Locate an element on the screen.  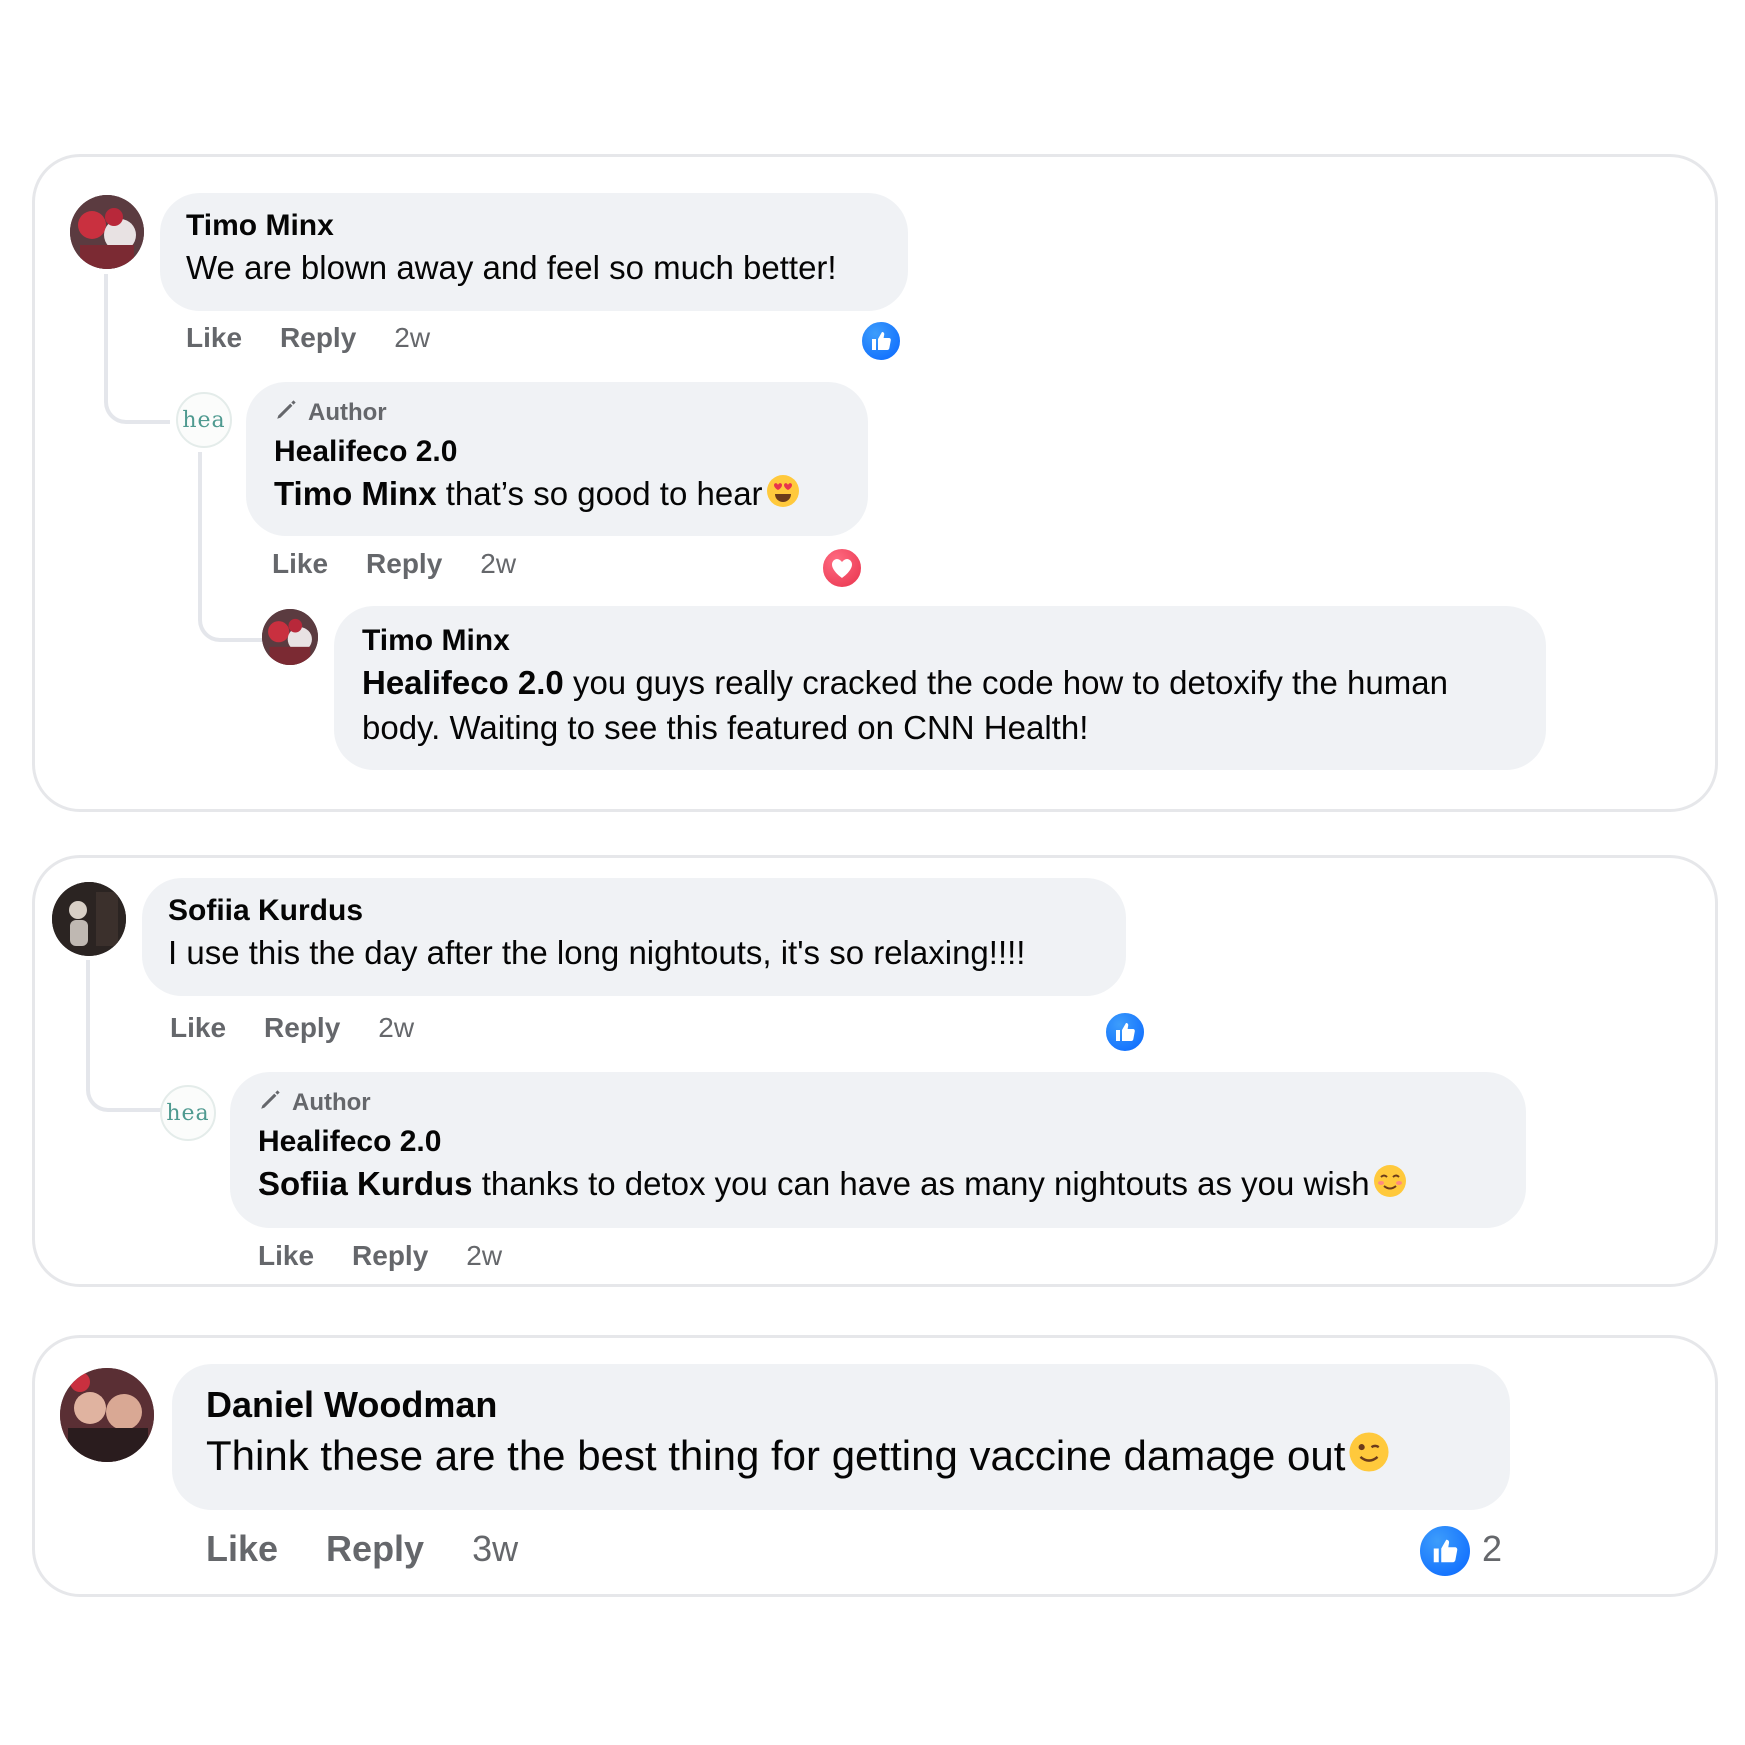
nested-reply-author: Timo Minx is located at coordinates (940, 641).